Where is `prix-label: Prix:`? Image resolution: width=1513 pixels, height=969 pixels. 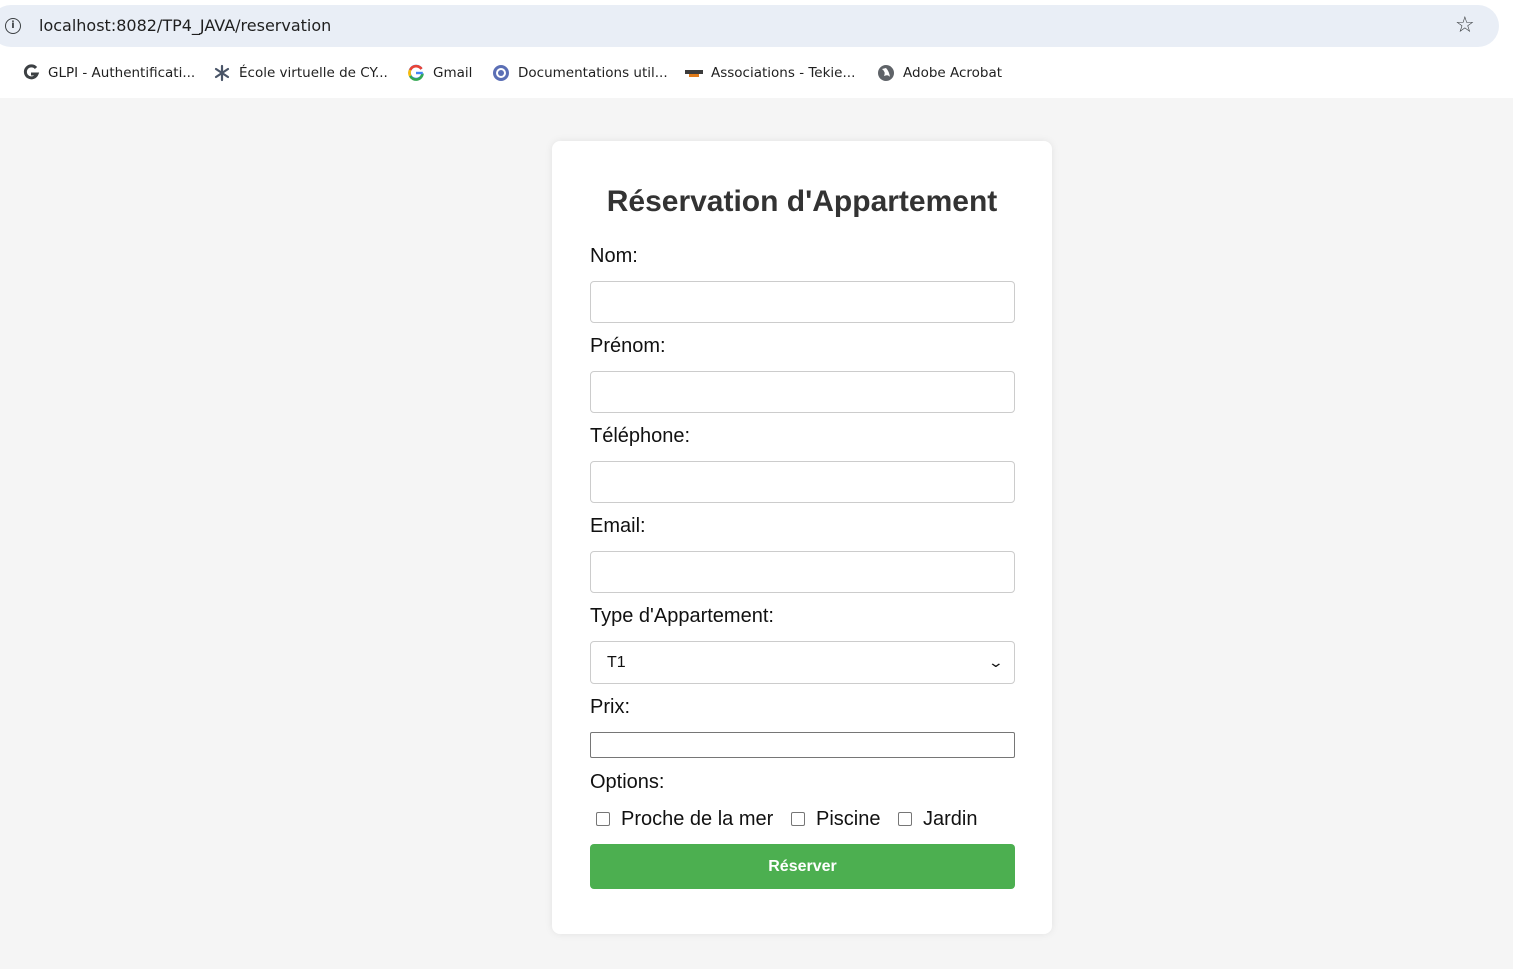 prix-label: Prix: is located at coordinates (610, 707).